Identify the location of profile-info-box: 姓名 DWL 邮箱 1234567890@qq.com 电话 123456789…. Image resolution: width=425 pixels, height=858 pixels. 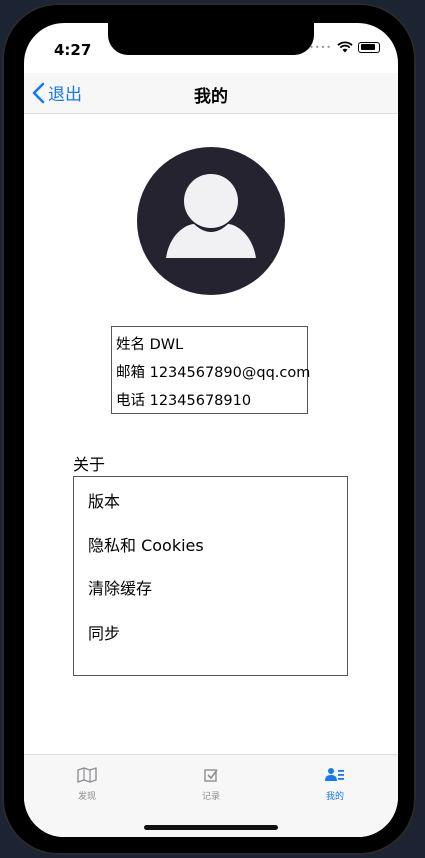
(211, 370).